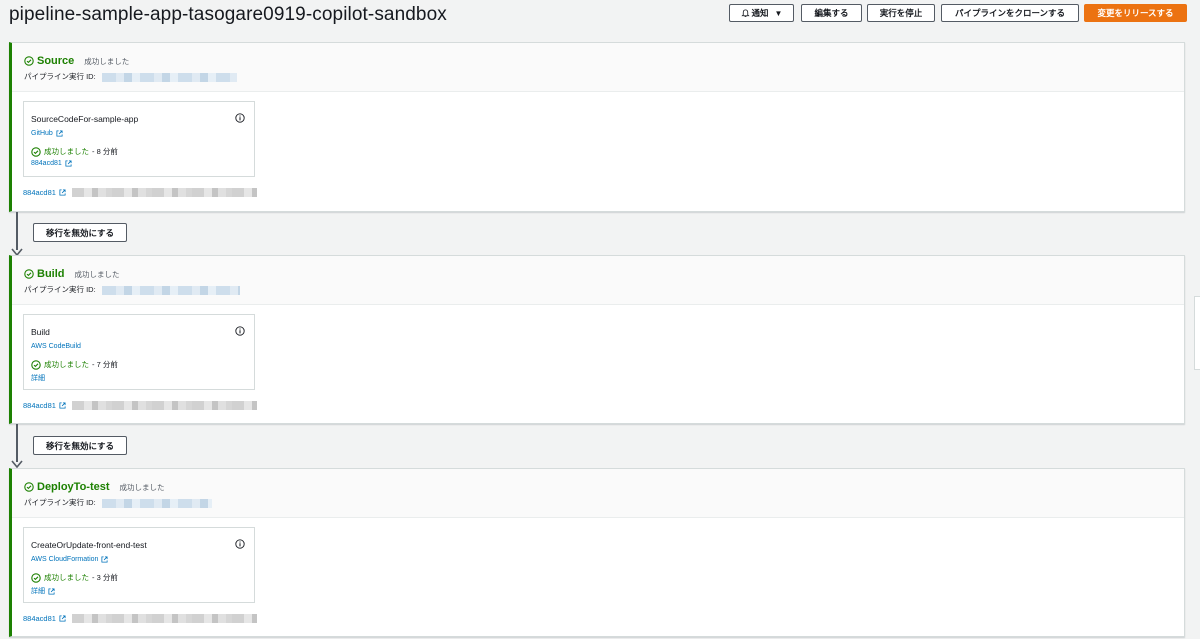 The width and height of the screenshot is (1200, 639). I want to click on stage-header: DeployTo-test 成功しました パイプライン実行 ID:, so click(598, 493).